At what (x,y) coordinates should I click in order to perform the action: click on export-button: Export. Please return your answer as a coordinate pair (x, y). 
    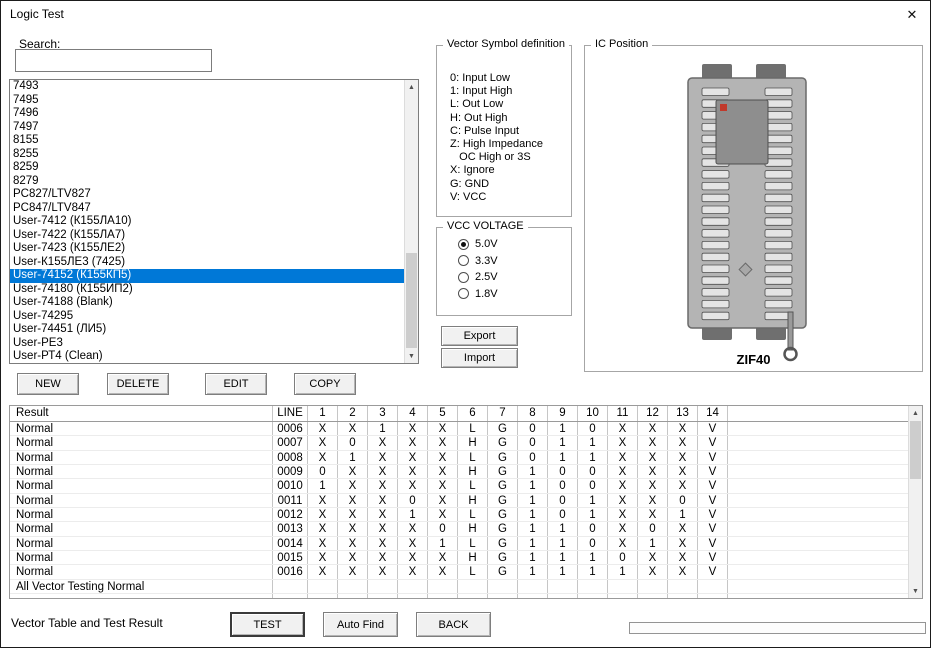
    Looking at the image, I should click on (479, 336).